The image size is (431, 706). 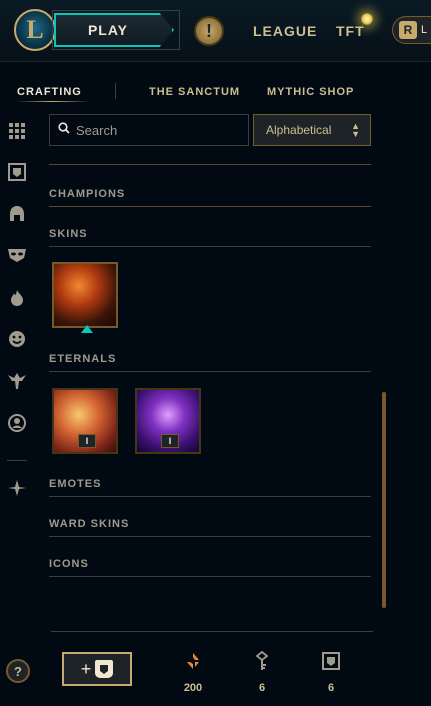 I want to click on logo-letter: L, so click(x=35, y=29).